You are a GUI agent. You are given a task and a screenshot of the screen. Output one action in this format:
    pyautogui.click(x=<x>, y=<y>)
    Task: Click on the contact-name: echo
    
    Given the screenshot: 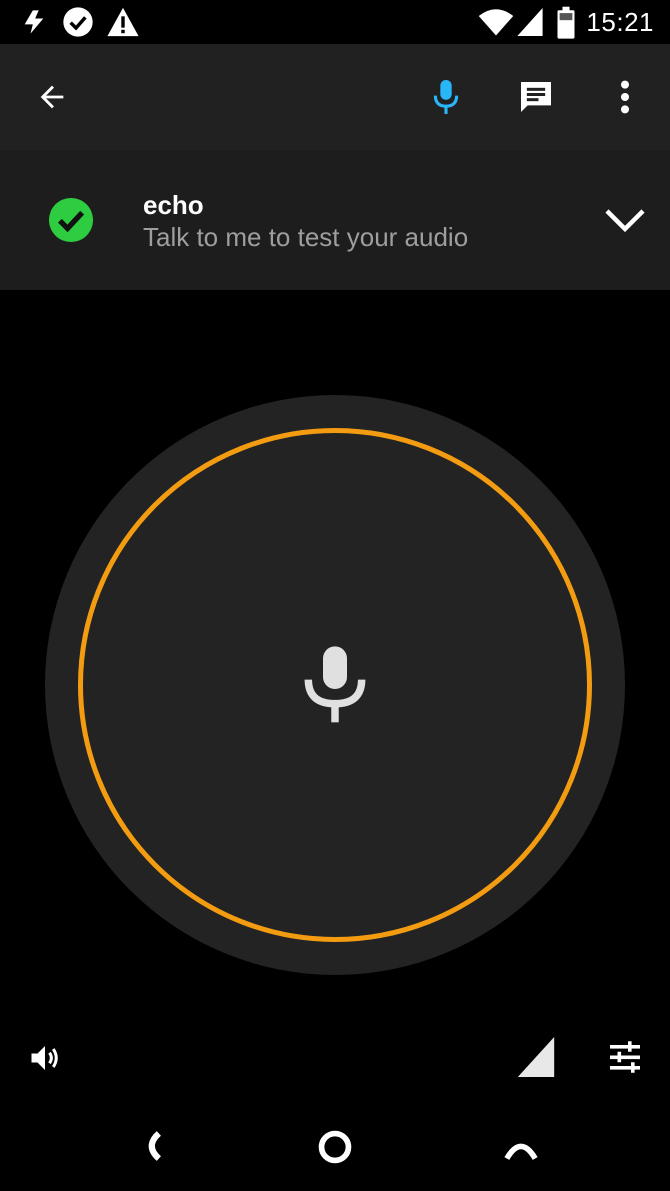 What is the action you would take?
    pyautogui.click(x=173, y=205)
    